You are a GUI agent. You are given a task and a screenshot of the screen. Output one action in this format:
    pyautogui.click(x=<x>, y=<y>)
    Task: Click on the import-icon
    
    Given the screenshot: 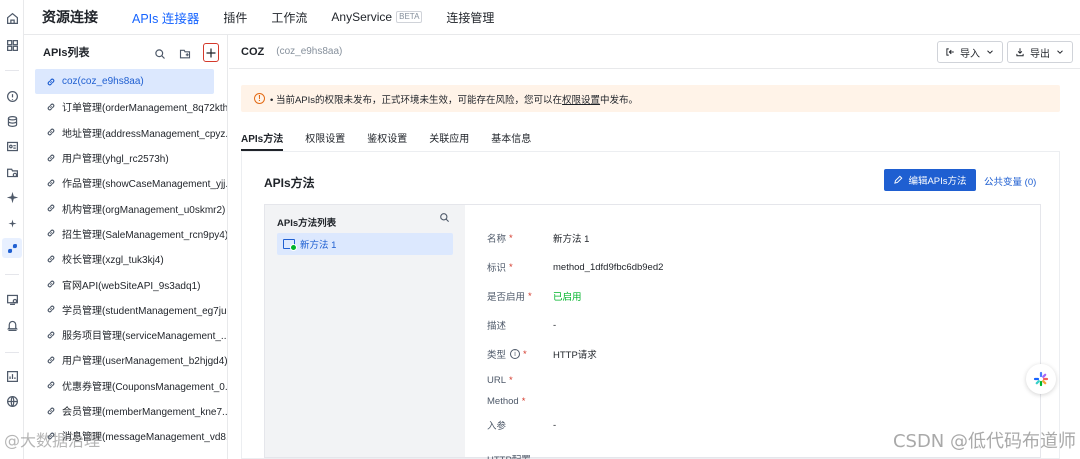 What is the action you would take?
    pyautogui.click(x=950, y=52)
    